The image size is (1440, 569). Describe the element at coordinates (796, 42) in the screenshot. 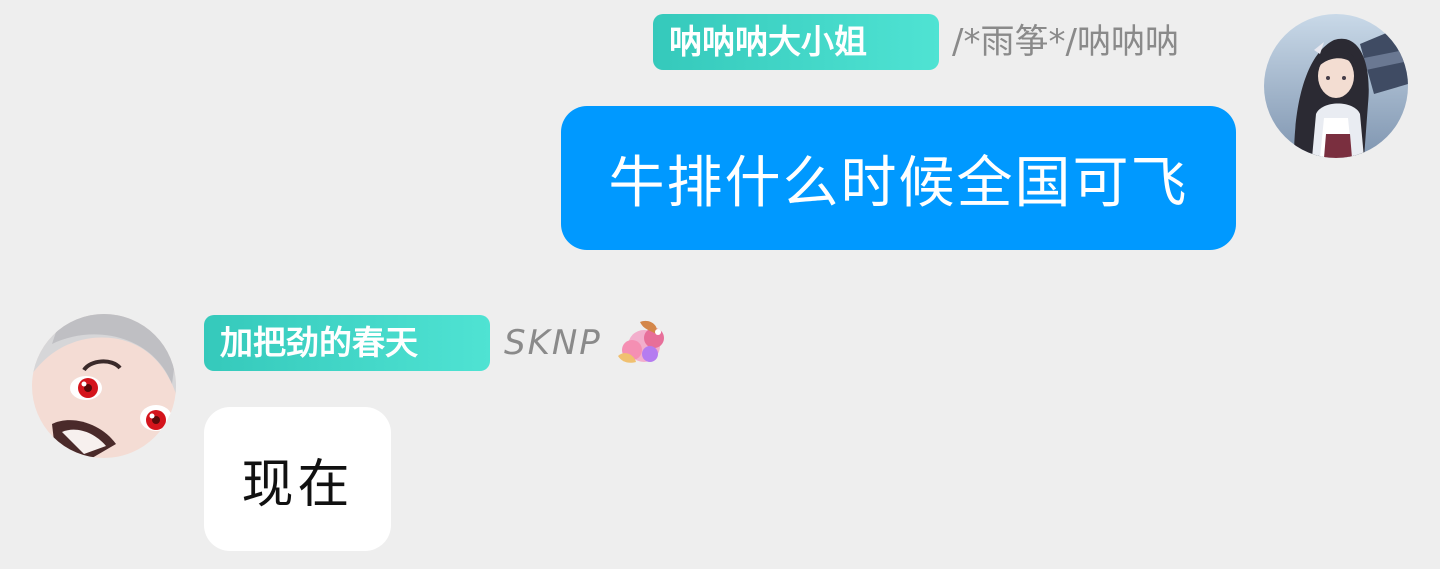

I see `member-title-badge: 呐呐呐大小姐` at that location.